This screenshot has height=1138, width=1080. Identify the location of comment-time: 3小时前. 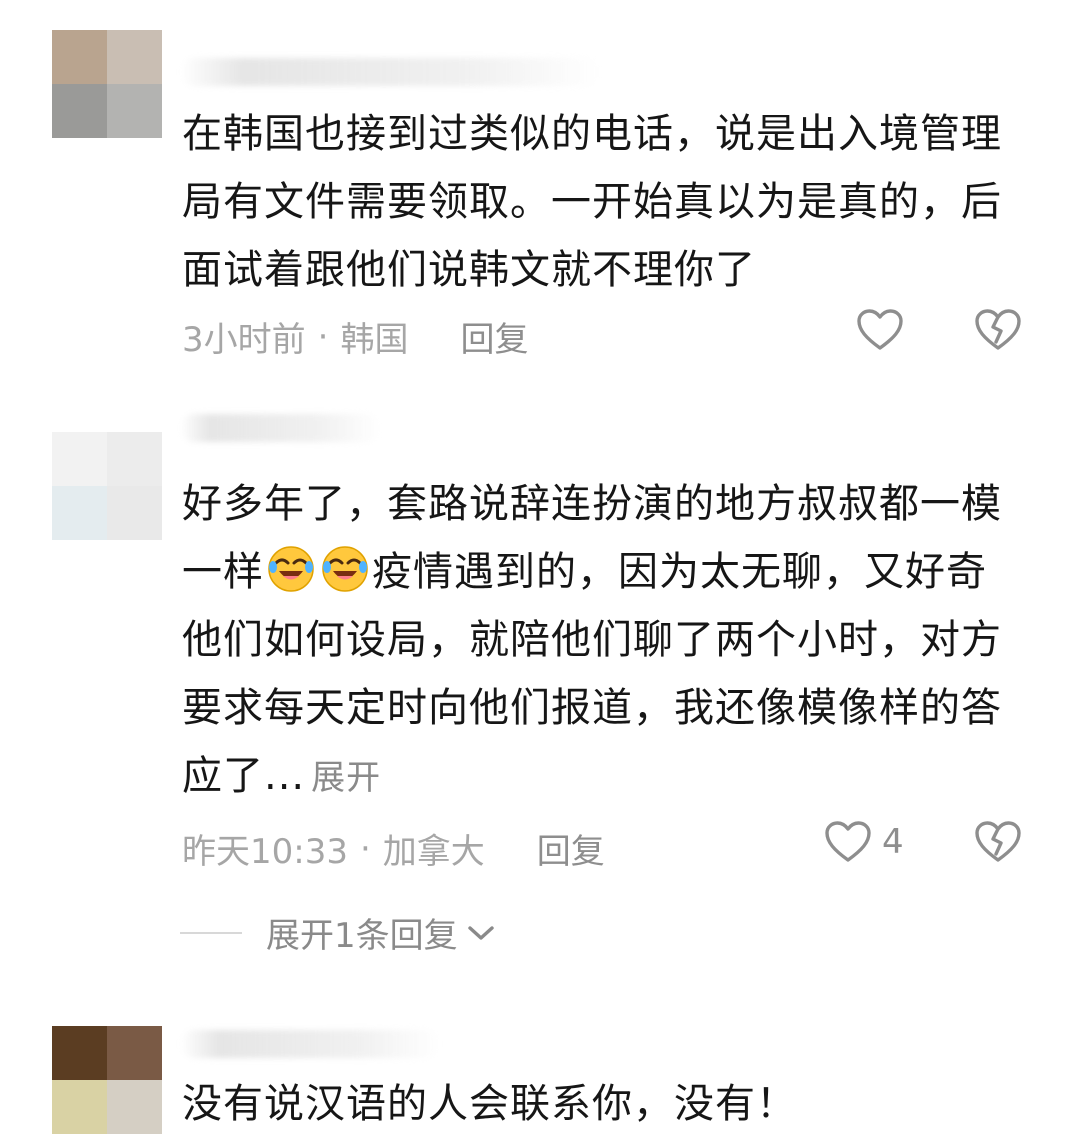
(244, 340).